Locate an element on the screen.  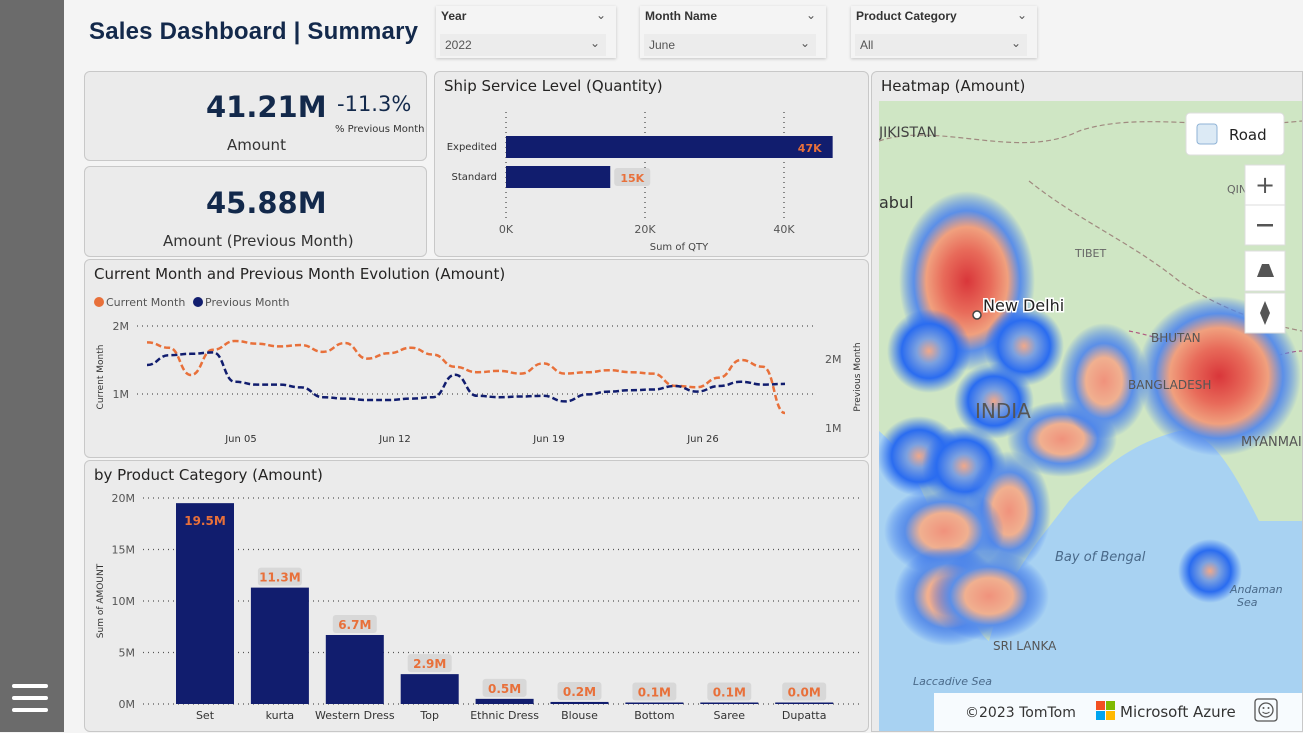
data-label: 6.7M is located at coordinates (354, 625).